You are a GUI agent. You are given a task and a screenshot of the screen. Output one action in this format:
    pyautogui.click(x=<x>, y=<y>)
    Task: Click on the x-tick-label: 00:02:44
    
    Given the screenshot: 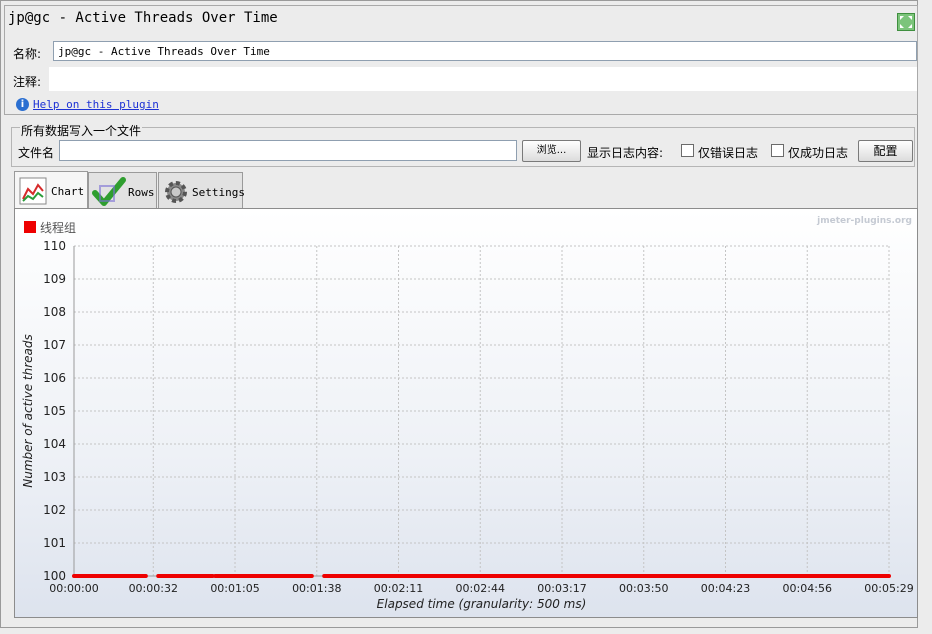 What is the action you would take?
    pyautogui.click(x=480, y=588)
    